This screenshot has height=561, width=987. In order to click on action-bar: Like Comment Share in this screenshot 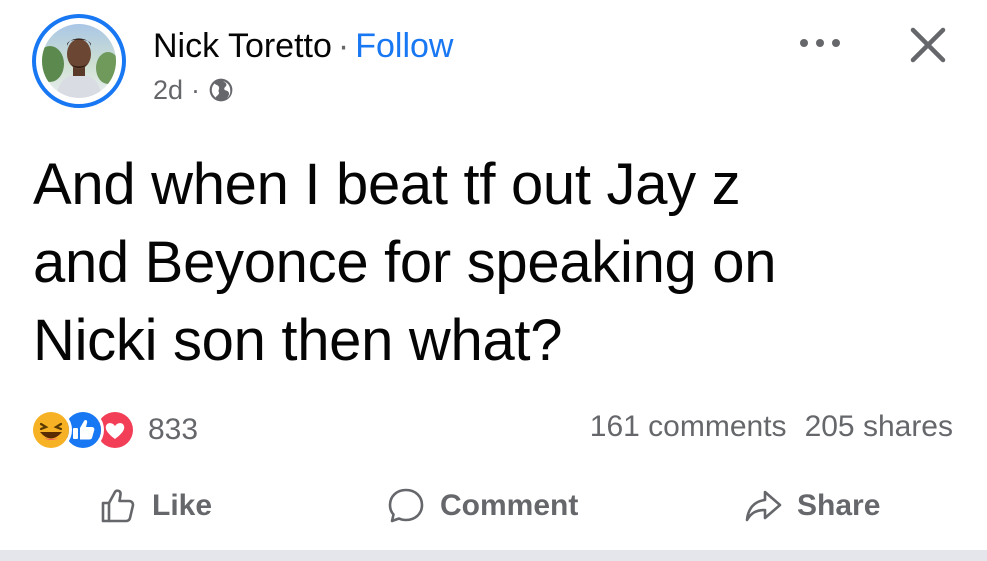, I will do `click(493, 506)`.